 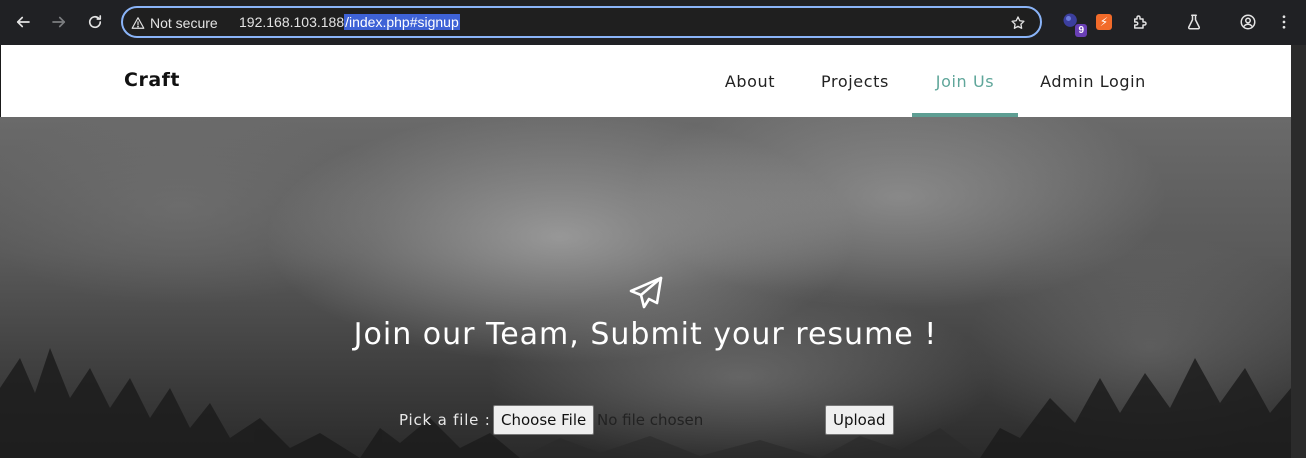 What do you see at coordinates (1073, 23) in the screenshot?
I see `extension-button-purple: 9` at bounding box center [1073, 23].